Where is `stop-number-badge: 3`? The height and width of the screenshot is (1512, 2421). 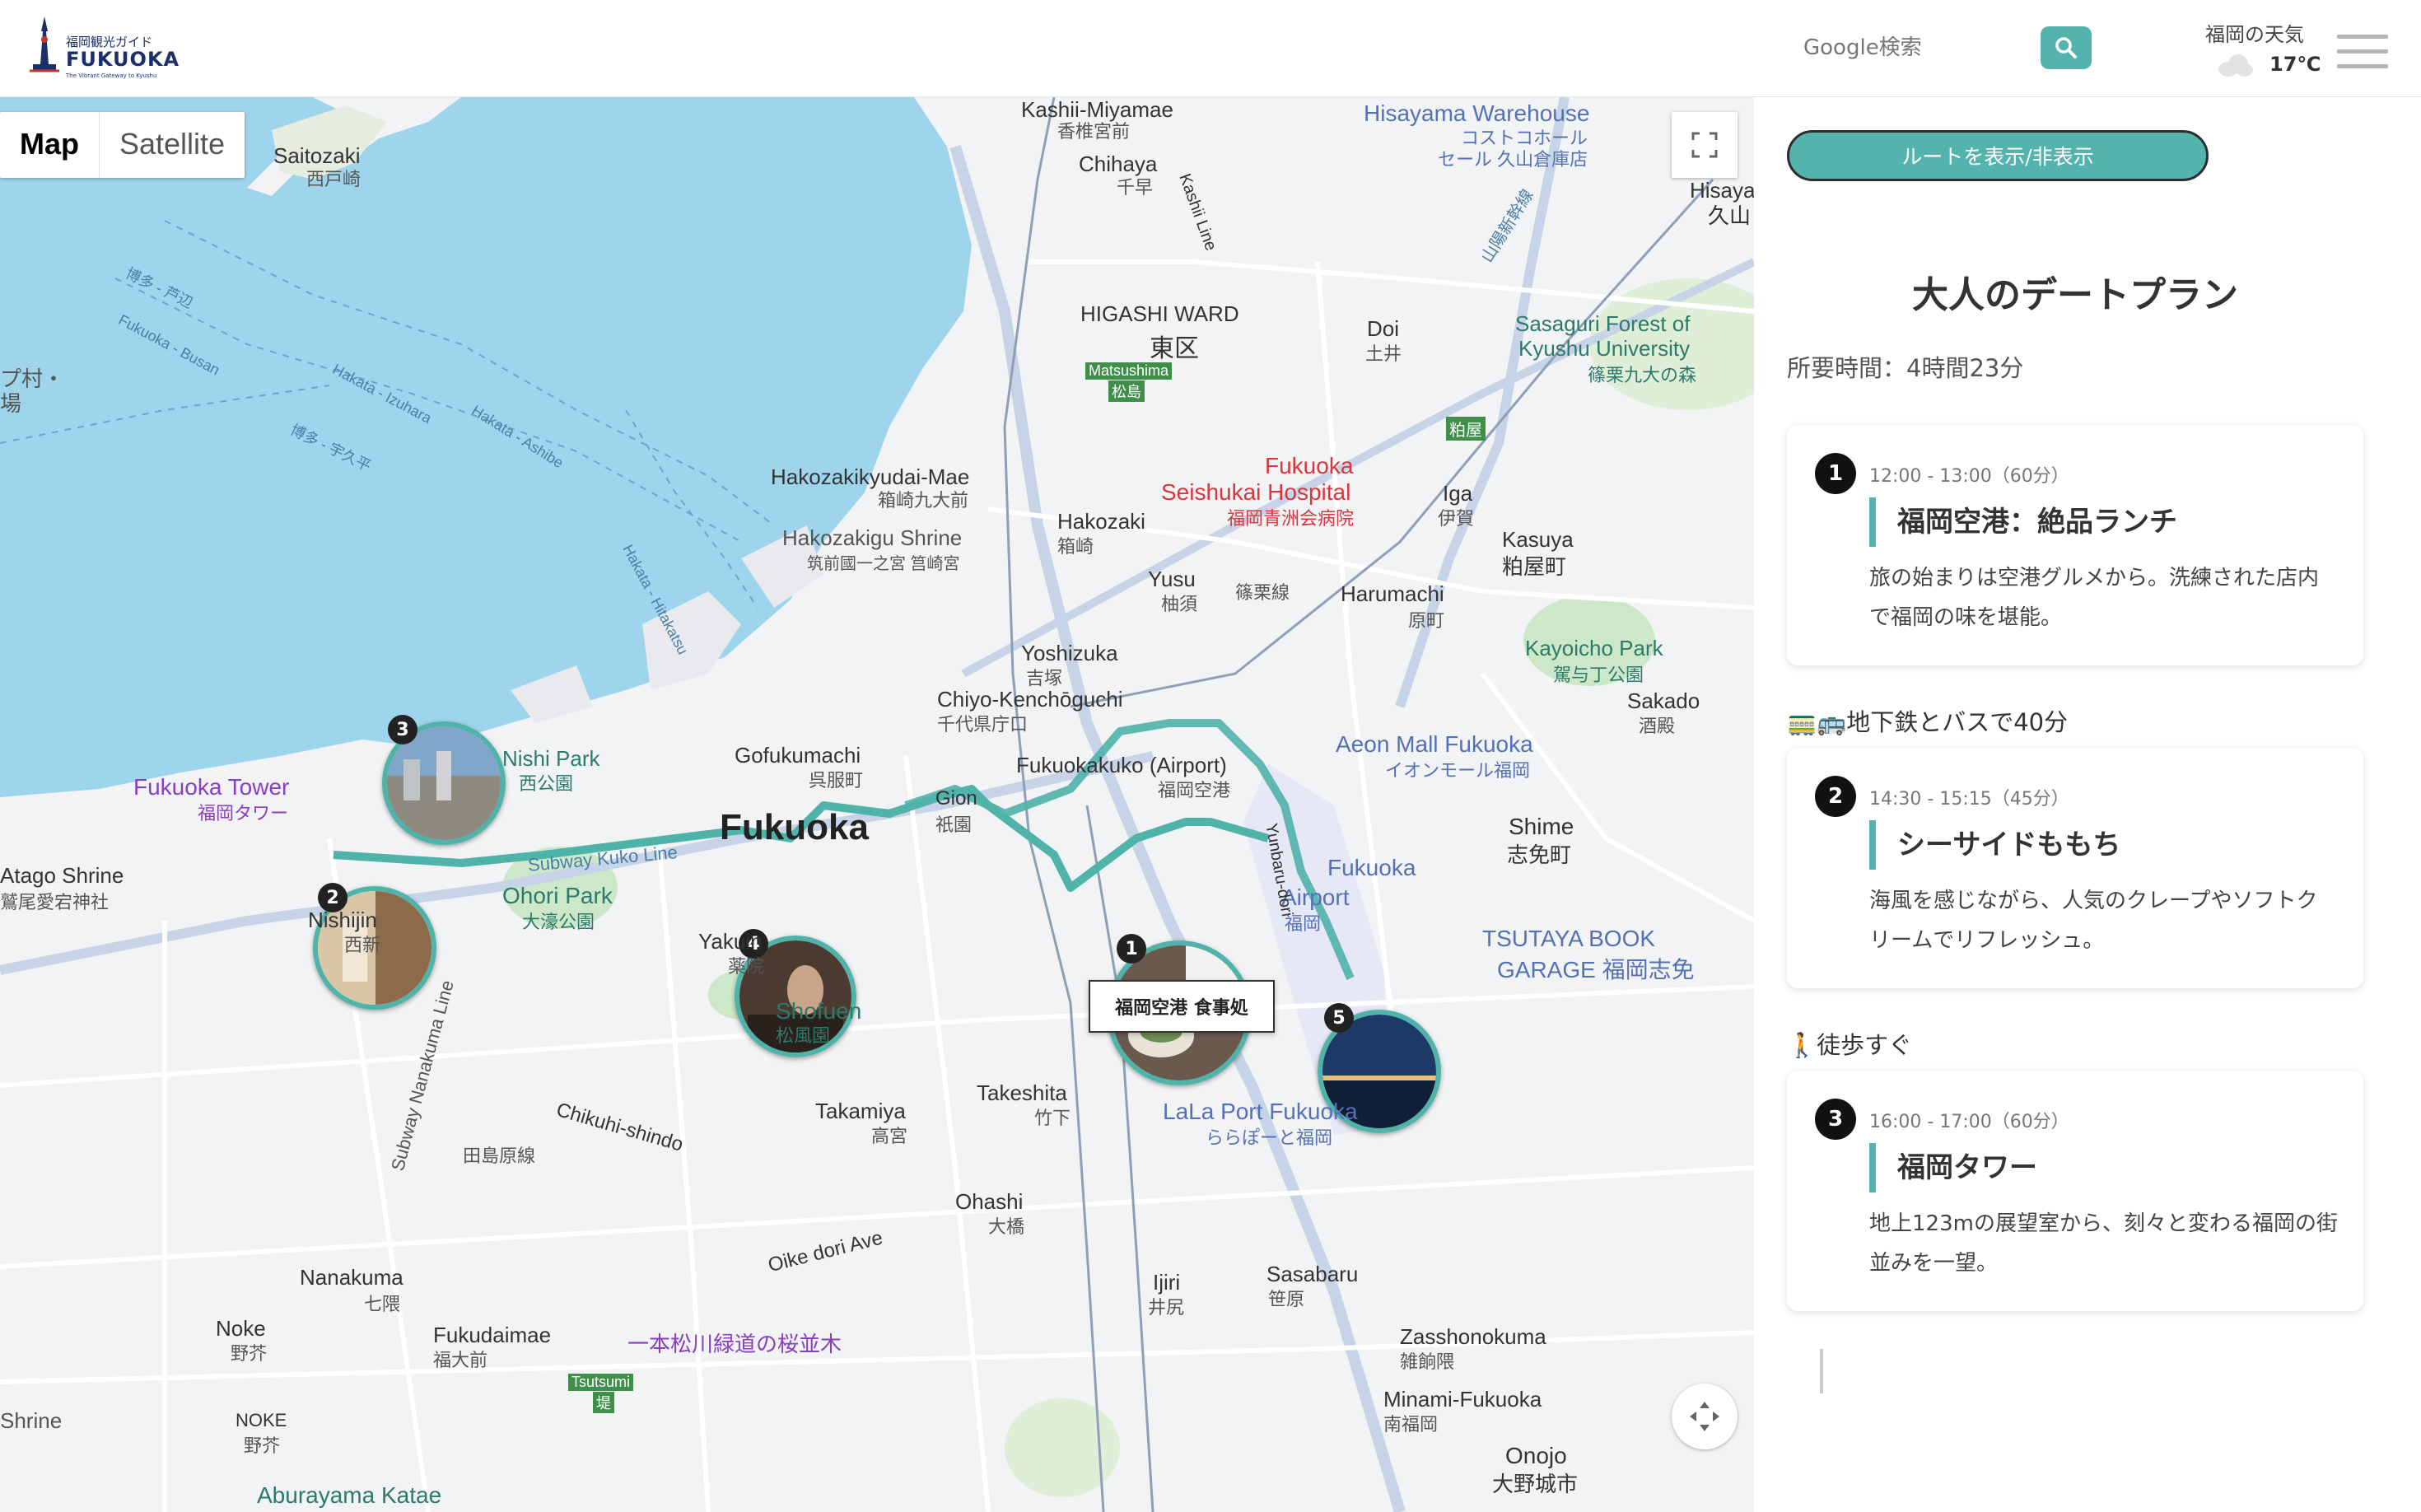 stop-number-badge: 3 is located at coordinates (1835, 1119).